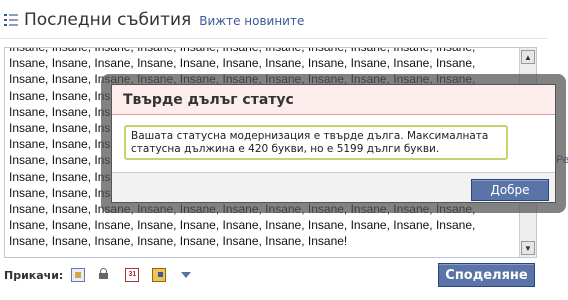 This screenshot has width=568, height=300. Describe the element at coordinates (528, 57) in the screenshot. I see `scroll-up-button: ▲` at that location.